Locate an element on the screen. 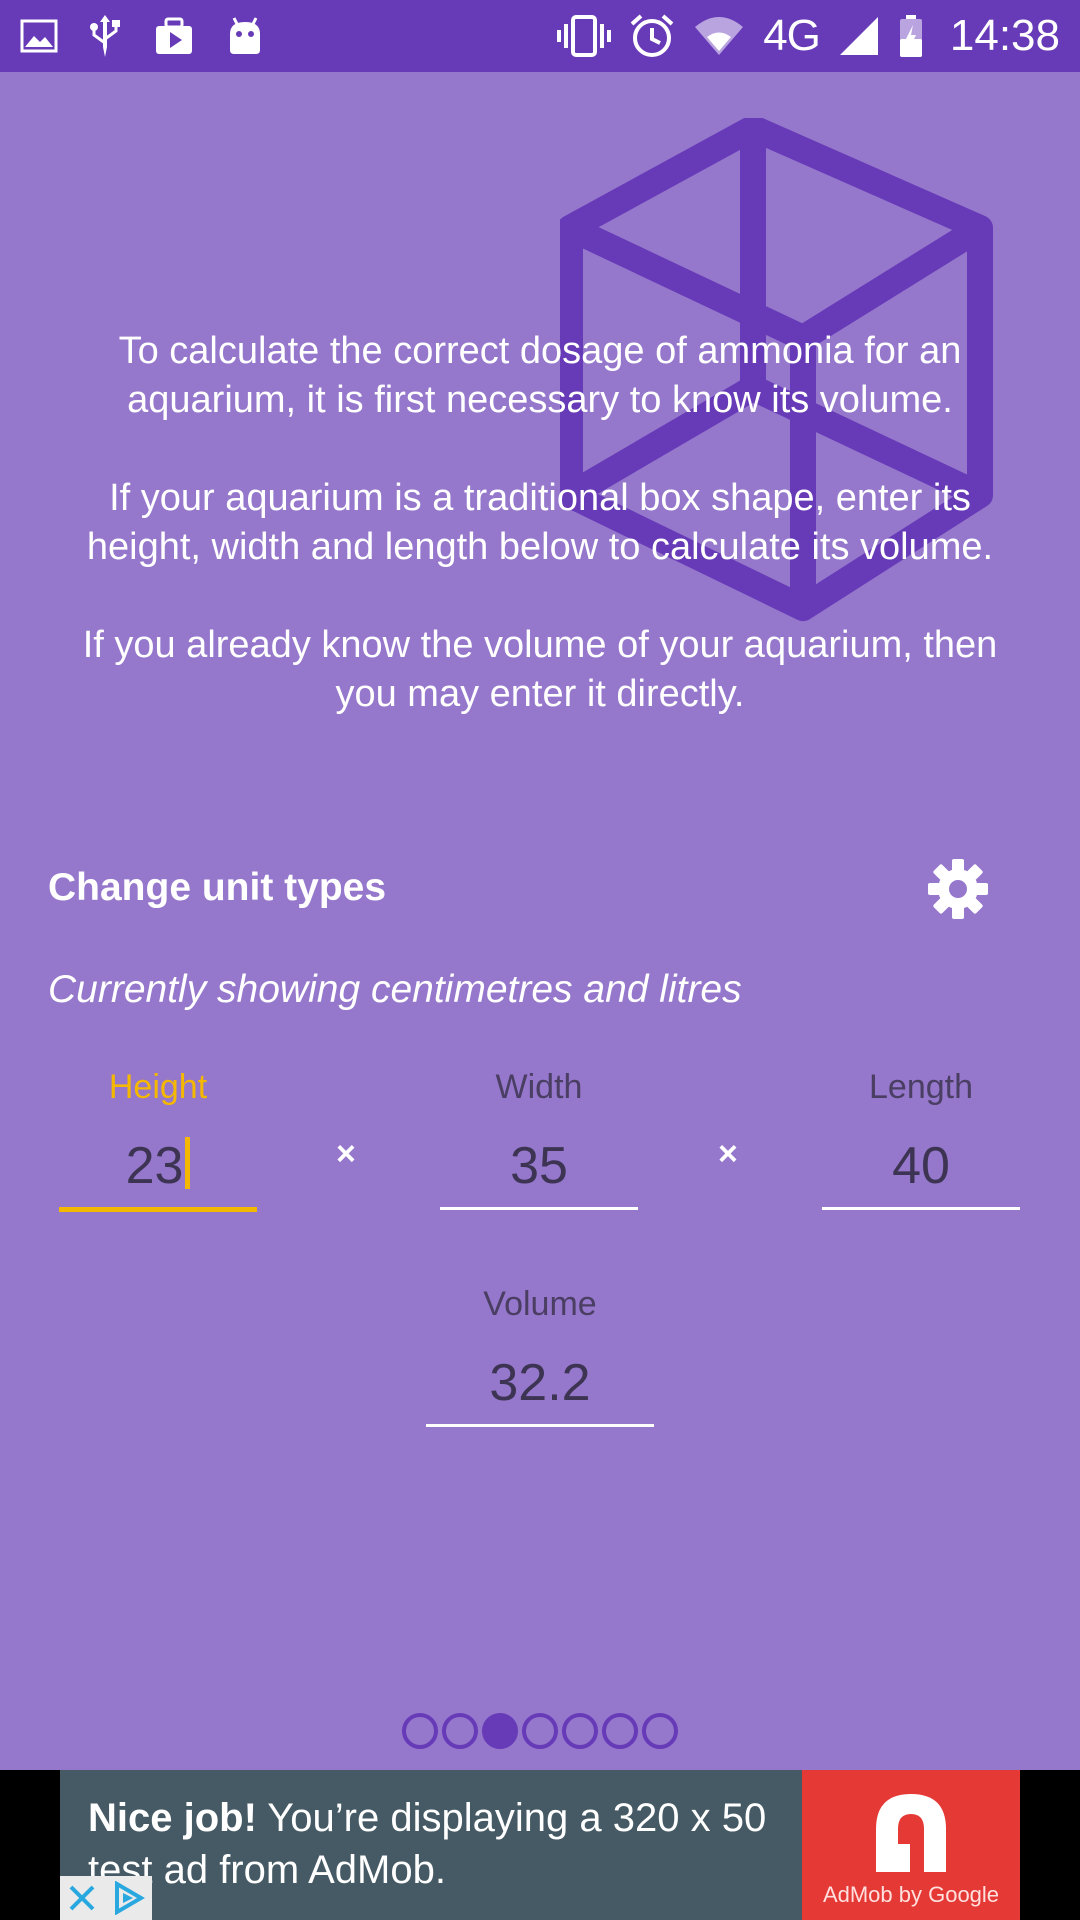 This screenshot has height=1920, width=1080. ad-choices-button is located at coordinates (106, 1898).